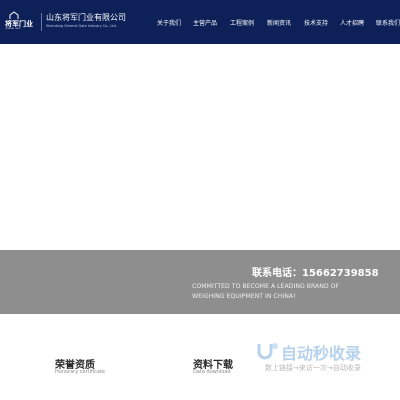  I want to click on logo-subtext: GENERAL GATE, so click(13, 29).